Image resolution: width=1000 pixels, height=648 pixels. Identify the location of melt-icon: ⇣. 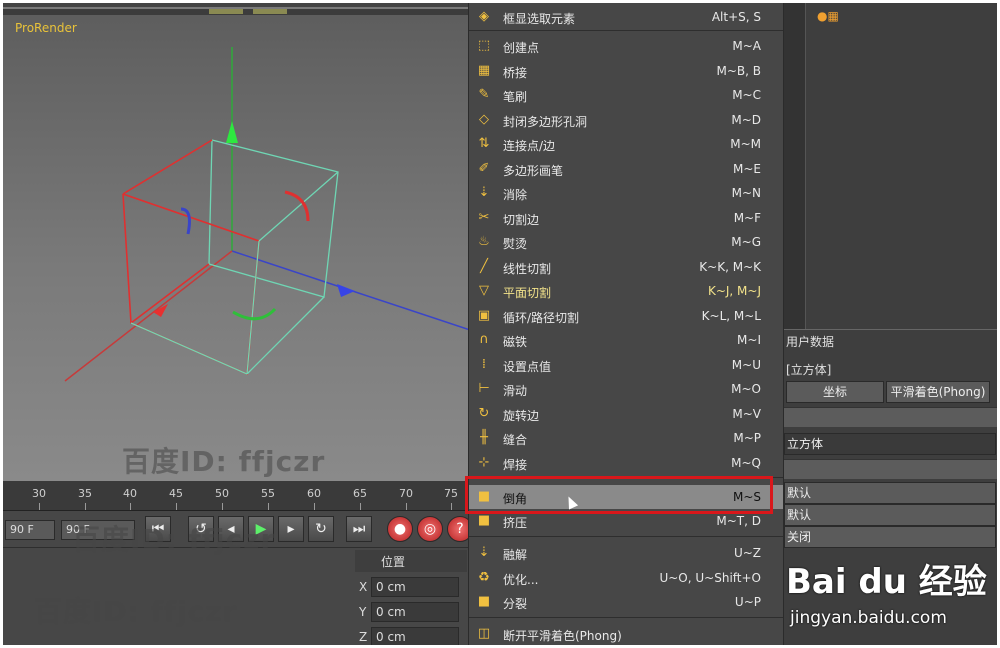
(484, 552).